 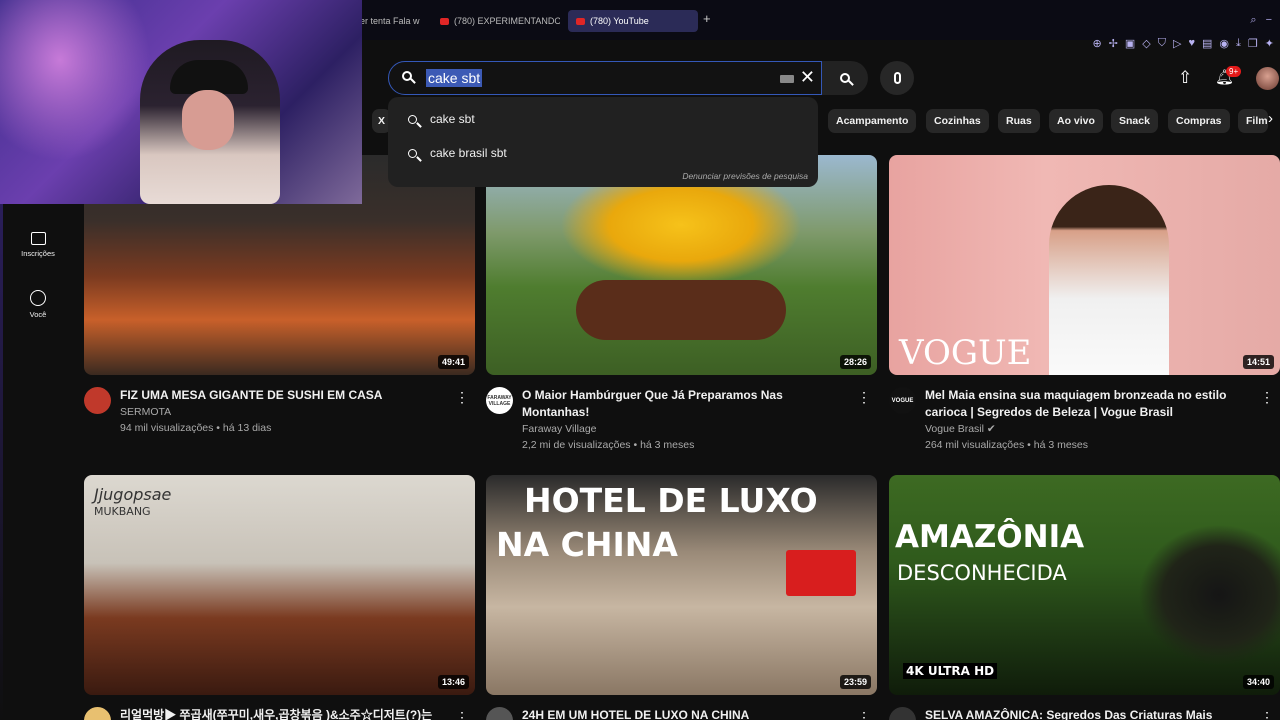 I want to click on chip: Acampamento, so click(x=872, y=121).